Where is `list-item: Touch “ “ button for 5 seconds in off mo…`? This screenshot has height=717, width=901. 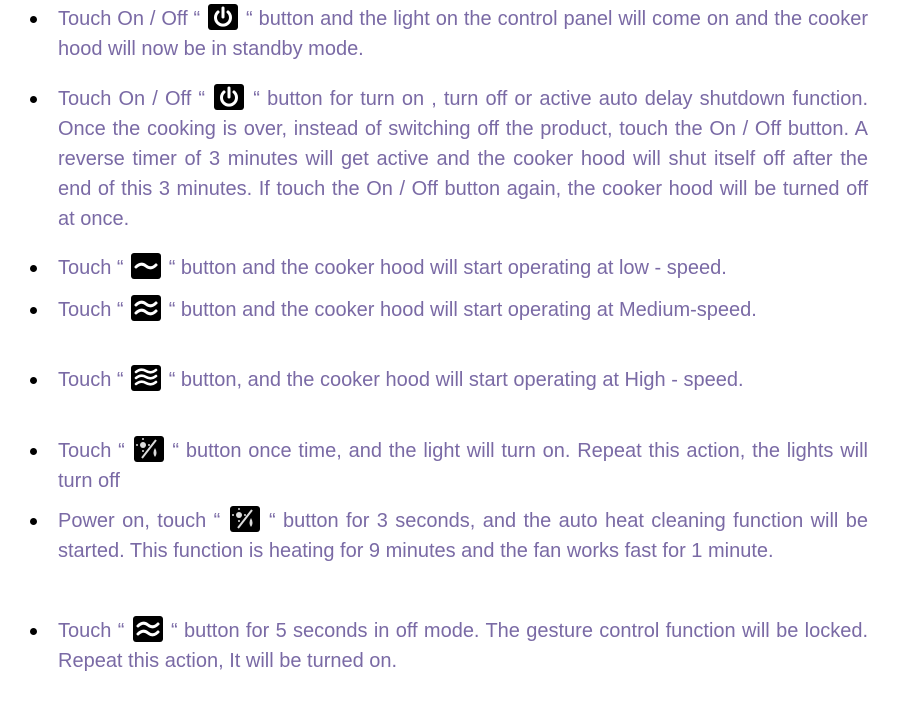 list-item: Touch “ “ button for 5 seconds in off mo… is located at coordinates (449, 646).